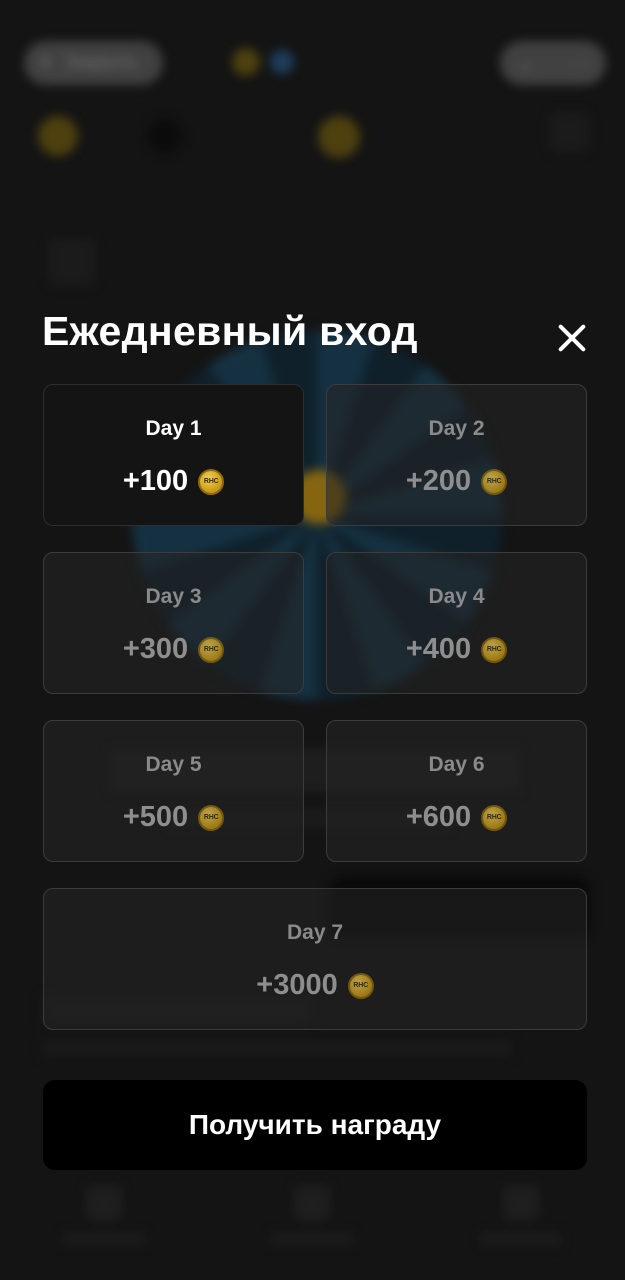  What do you see at coordinates (438, 481) in the screenshot?
I see `reward-amount: +200` at bounding box center [438, 481].